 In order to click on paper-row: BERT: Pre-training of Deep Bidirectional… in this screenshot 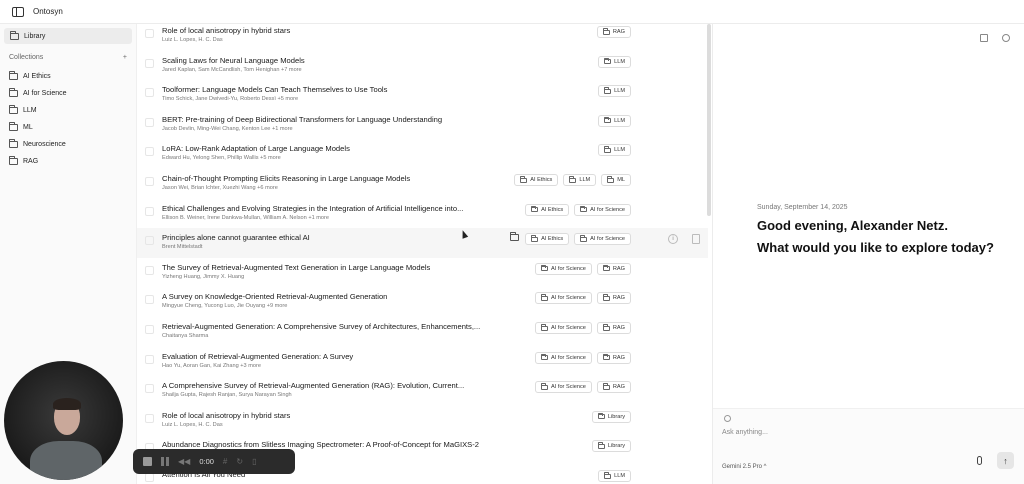, I will do `click(422, 125)`.